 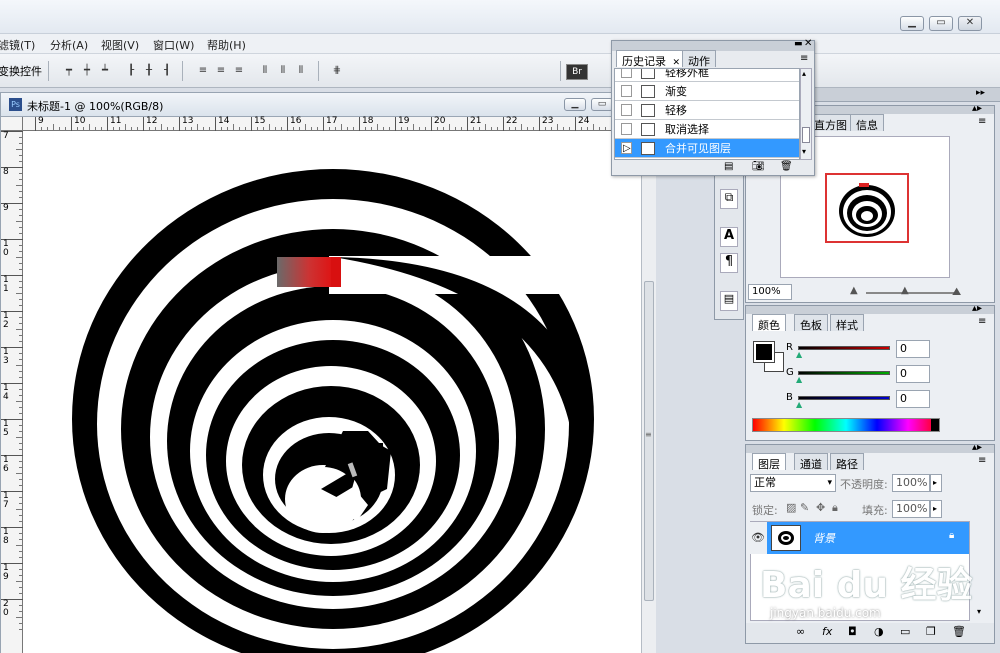 I want to click on zoom-slider-thumb: ▲, so click(x=905, y=290).